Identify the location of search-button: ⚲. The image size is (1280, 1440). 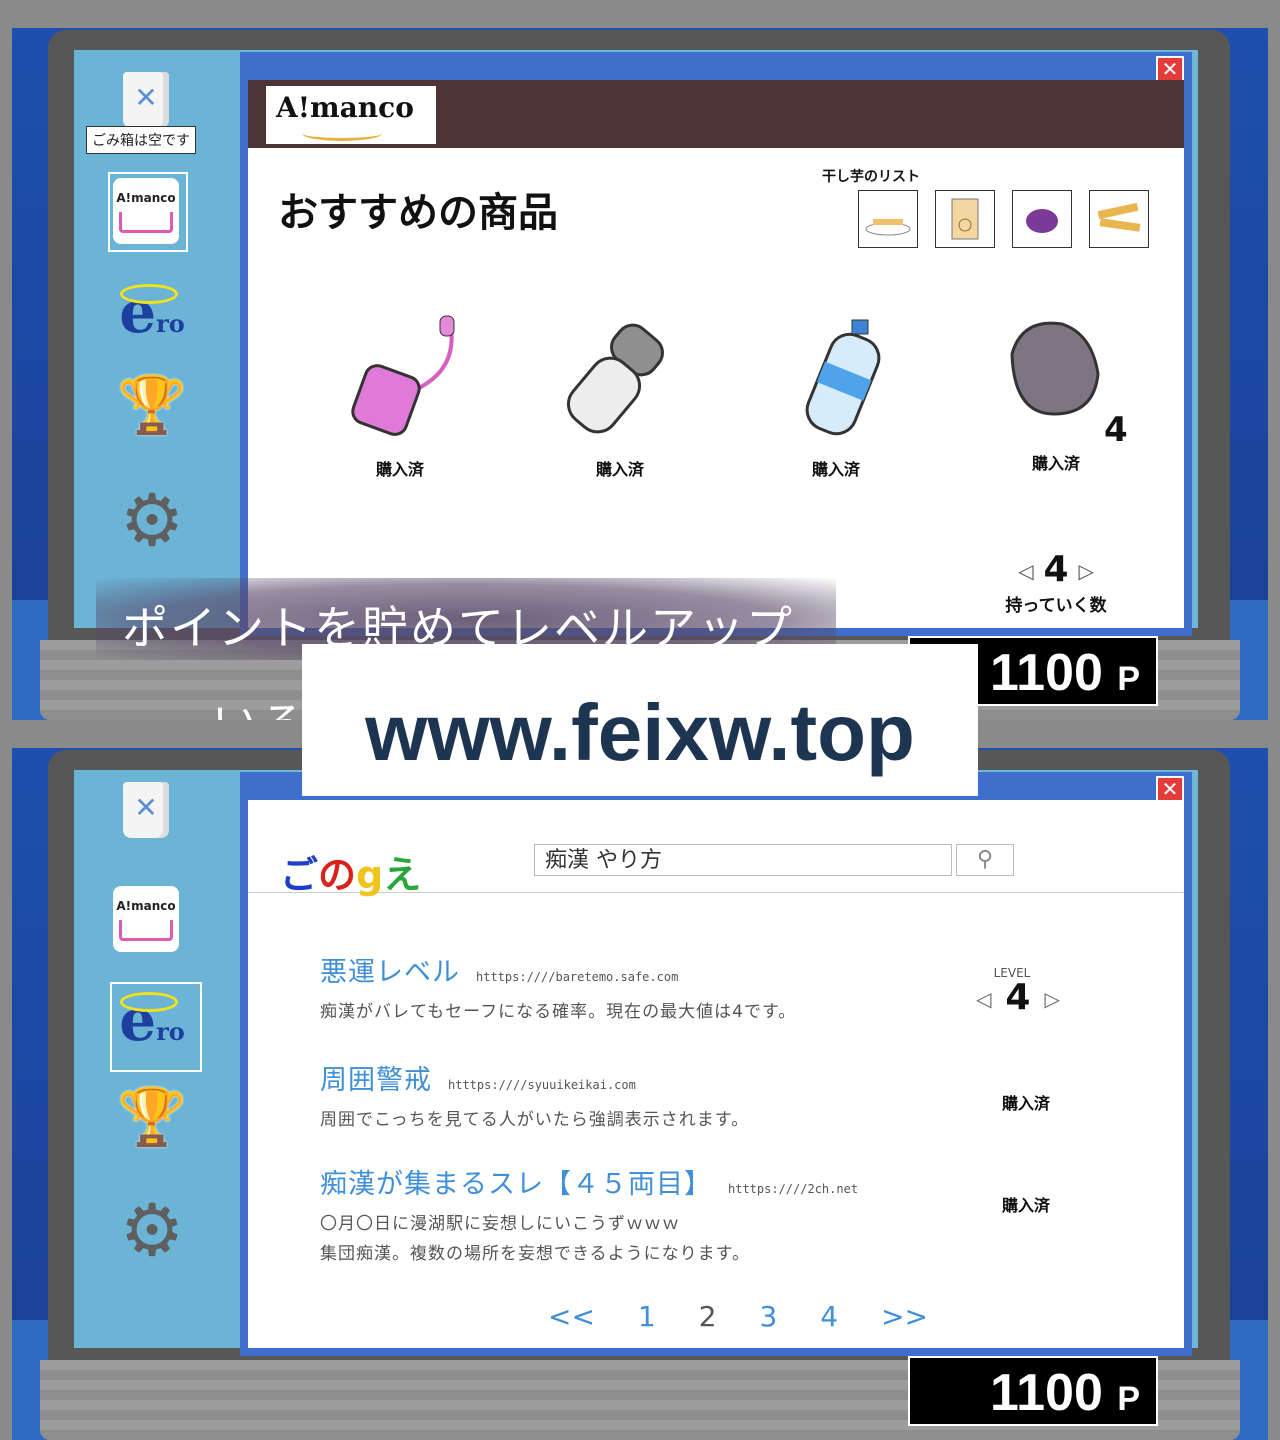
(985, 860).